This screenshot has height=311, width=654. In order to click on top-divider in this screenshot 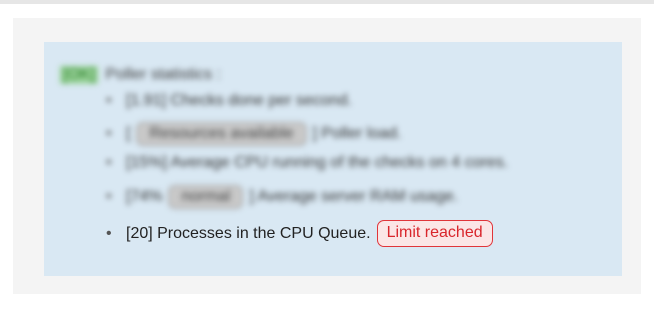, I will do `click(327, 2)`.